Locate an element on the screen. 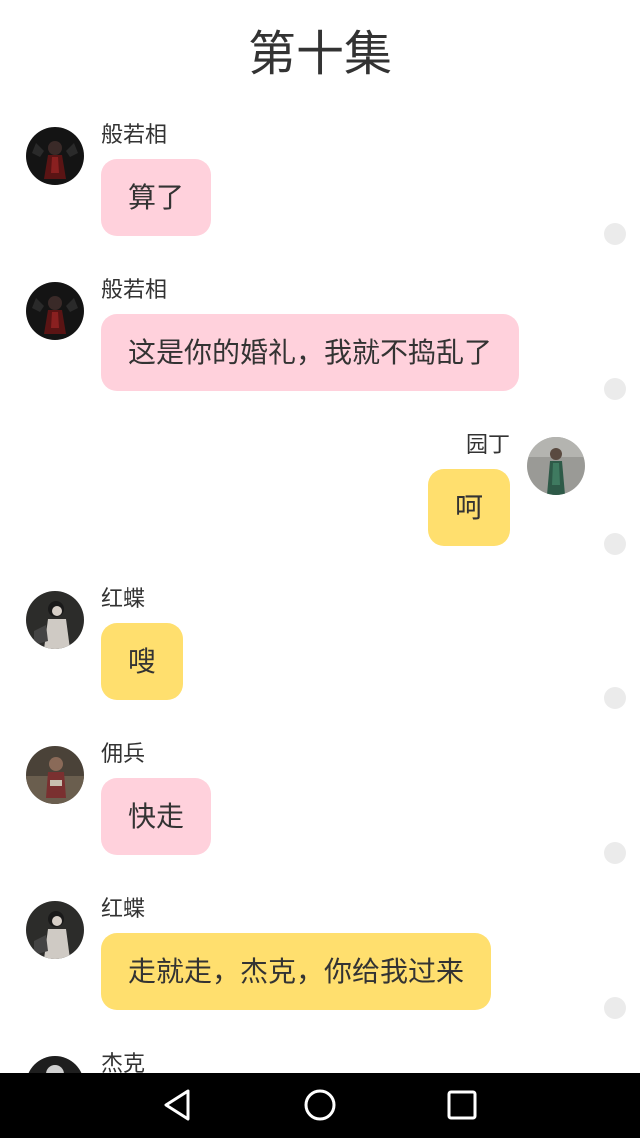 This screenshot has width=640, height=1138. chat-message: 红蝶 走就走，杰克，你给我过来 is located at coordinates (320, 959).